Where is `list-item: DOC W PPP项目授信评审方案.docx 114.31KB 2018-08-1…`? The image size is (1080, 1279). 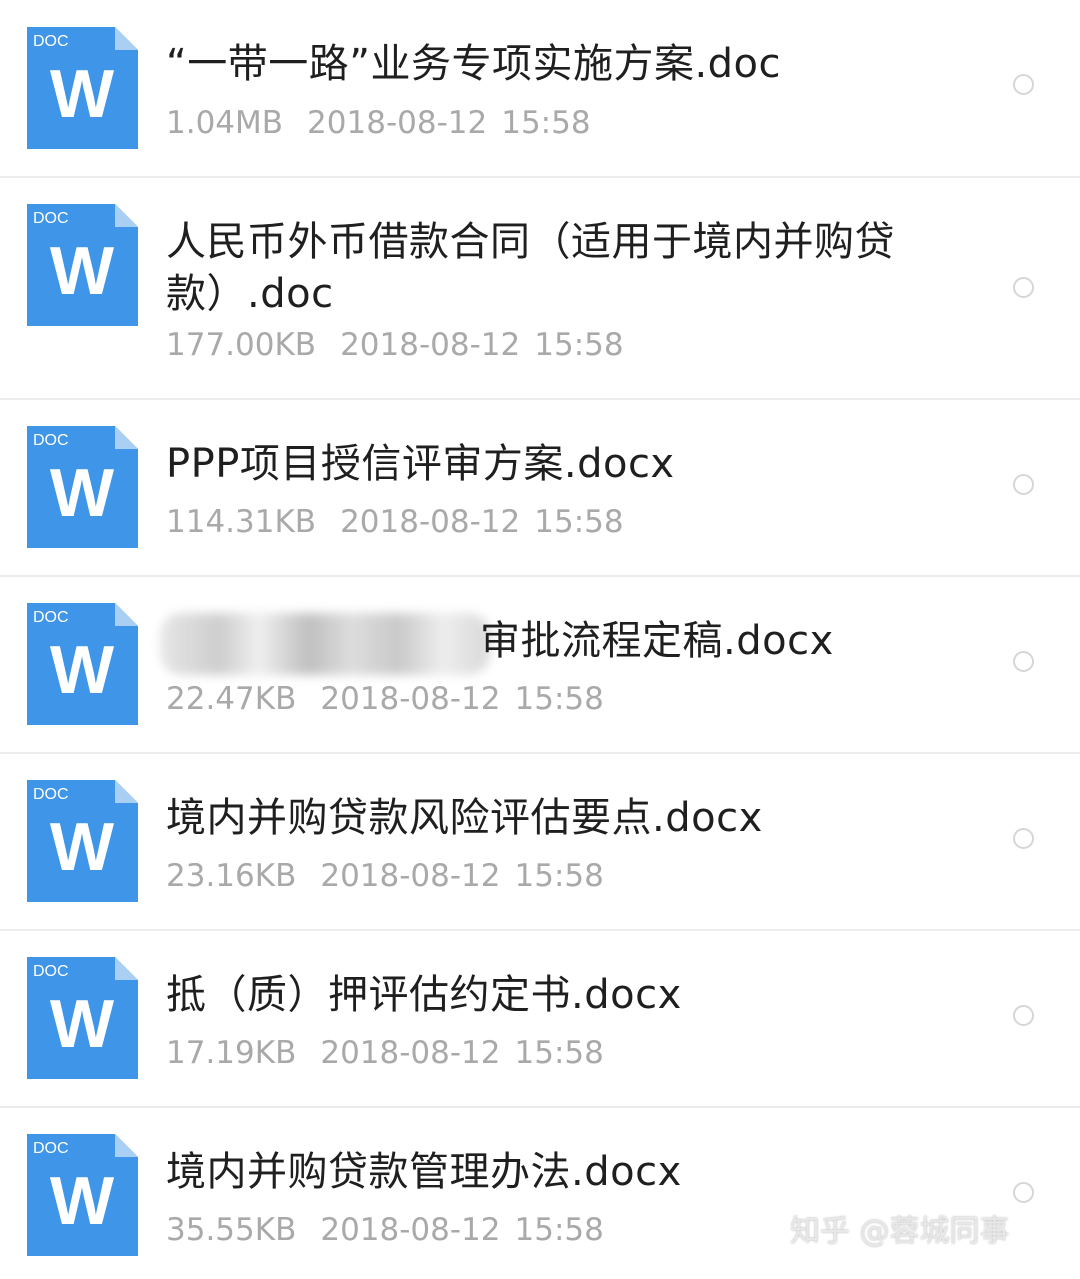
list-item: DOC W PPP项目授信评审方案.docx 114.31KB 2018-08-1… is located at coordinates (540, 488).